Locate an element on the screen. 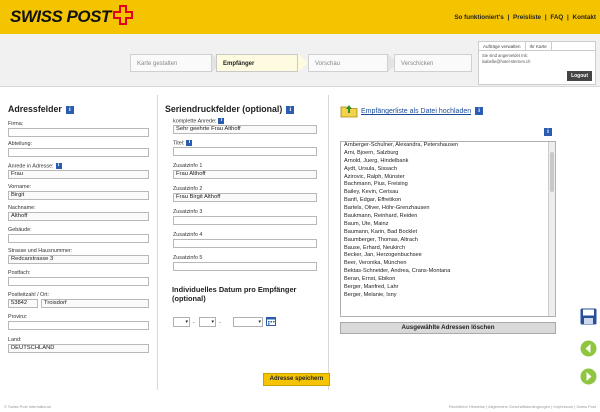 This screenshot has width=600, height=412. address-list-item: Beer, Veronika, München is located at coordinates (448, 264).